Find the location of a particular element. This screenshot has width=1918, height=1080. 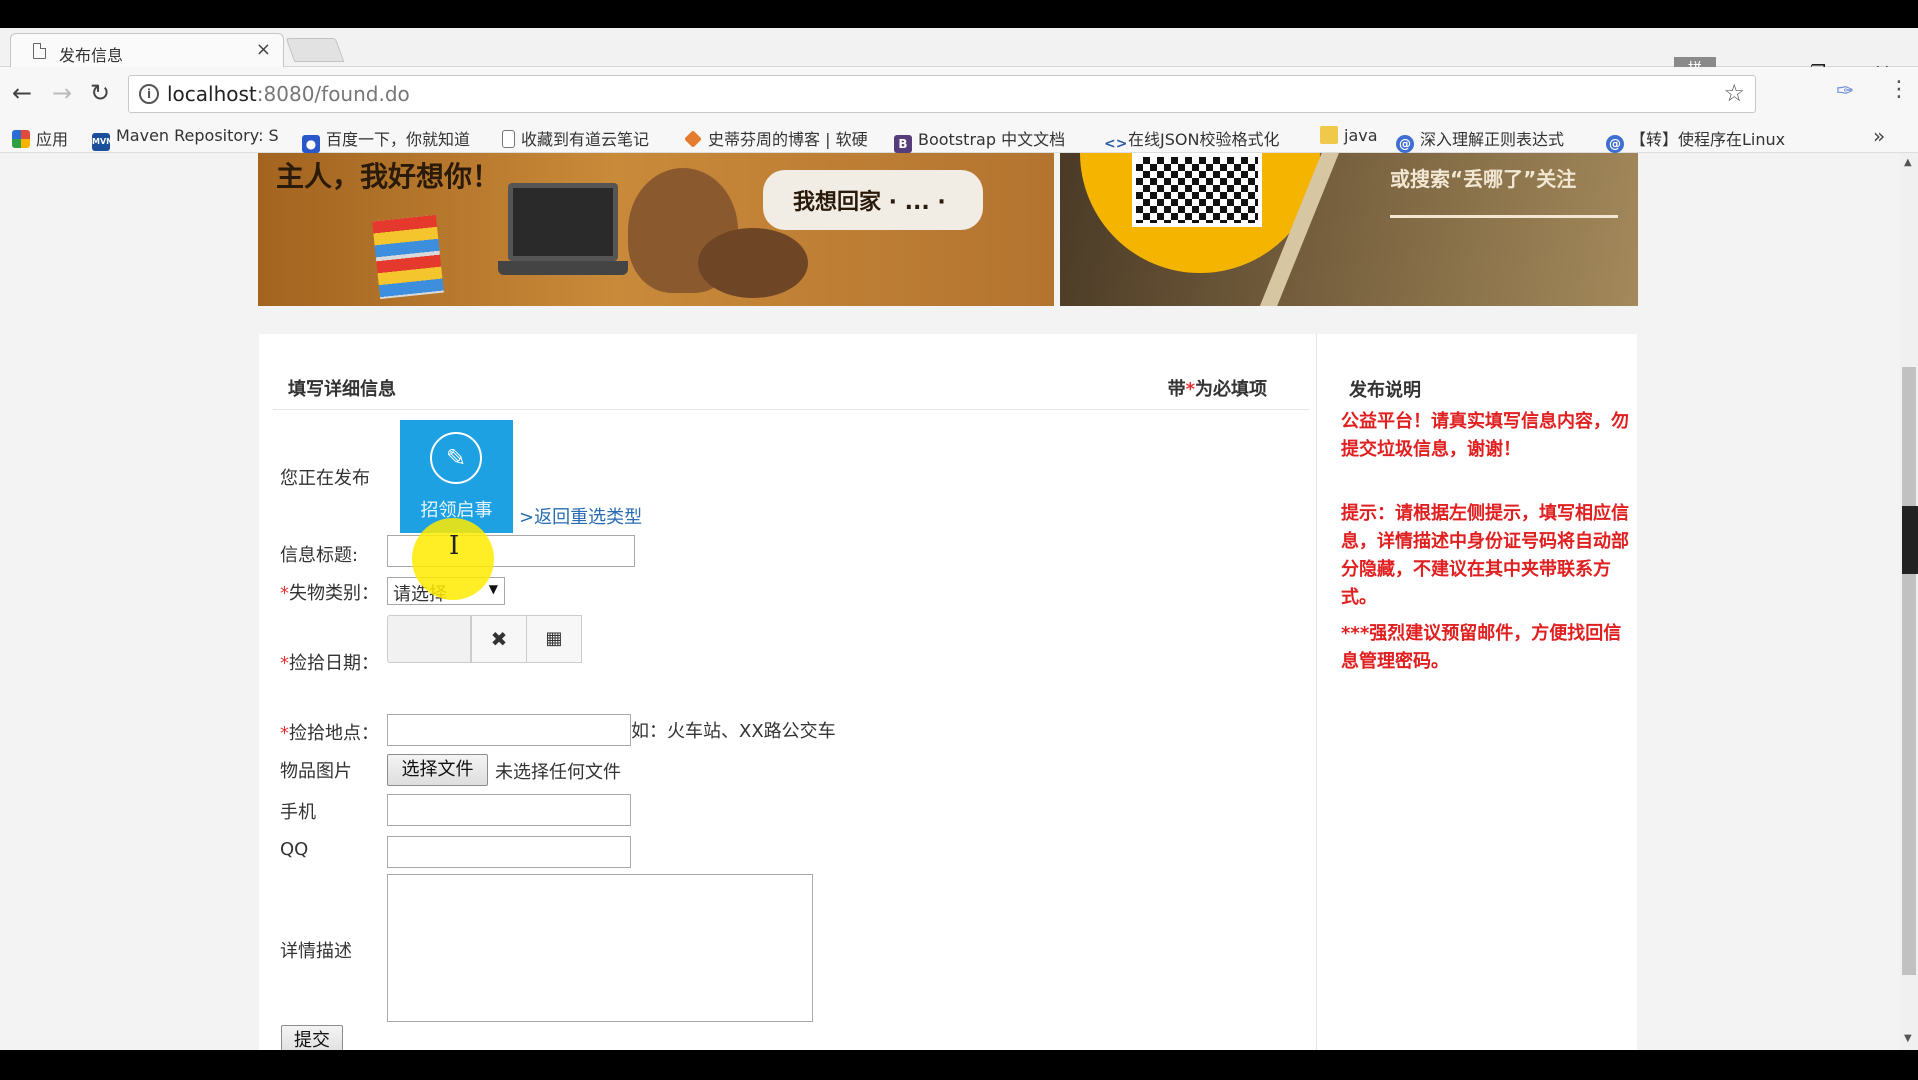

scroll-down-arrow-icon: ▼ is located at coordinates (1908, 1038).